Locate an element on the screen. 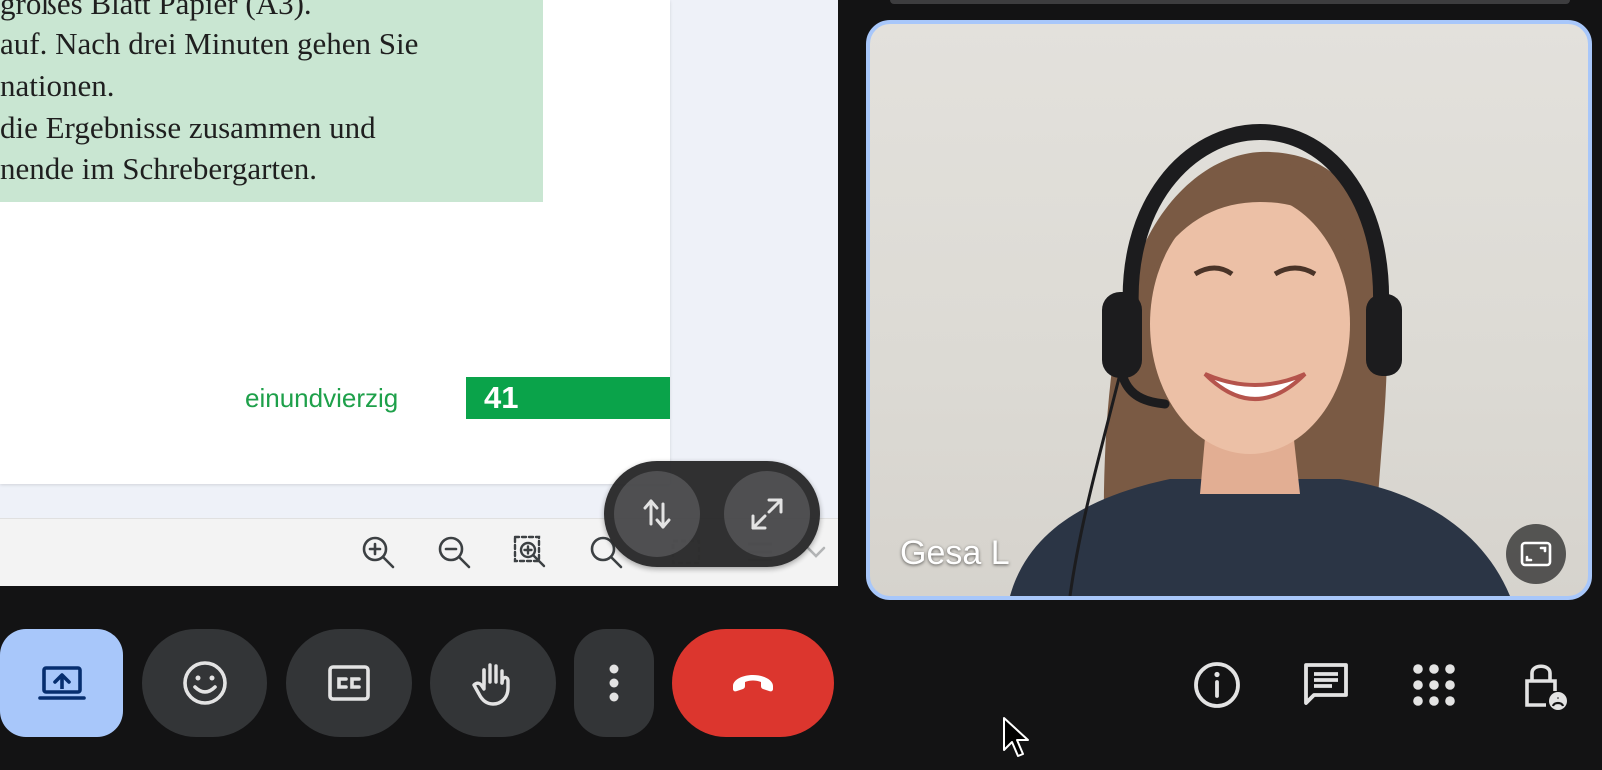 Image resolution: width=1602 pixels, height=770 pixels. emoji-reaction-button is located at coordinates (204, 683).